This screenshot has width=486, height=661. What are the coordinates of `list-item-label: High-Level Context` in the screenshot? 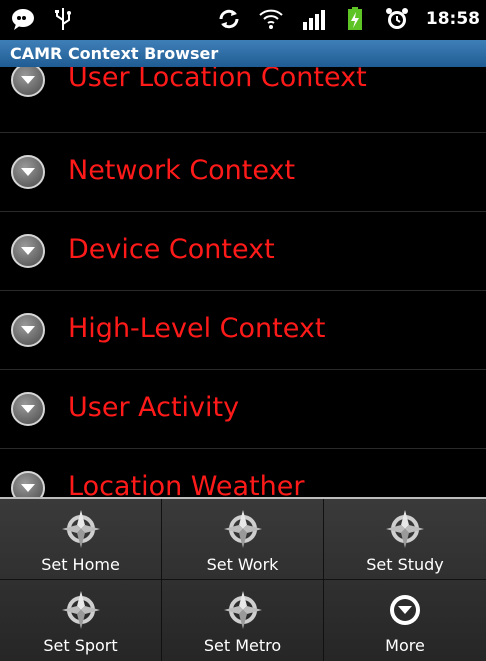 It's located at (197, 328).